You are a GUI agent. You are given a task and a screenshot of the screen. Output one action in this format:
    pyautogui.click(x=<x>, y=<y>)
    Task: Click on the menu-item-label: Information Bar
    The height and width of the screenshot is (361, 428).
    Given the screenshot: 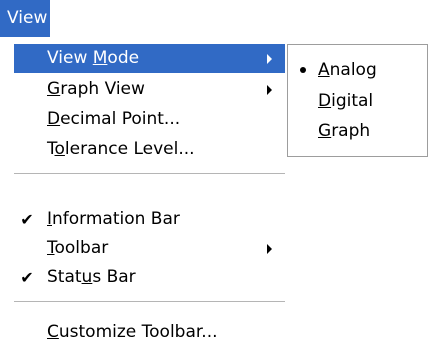 What is the action you would take?
    pyautogui.click(x=113, y=219)
    